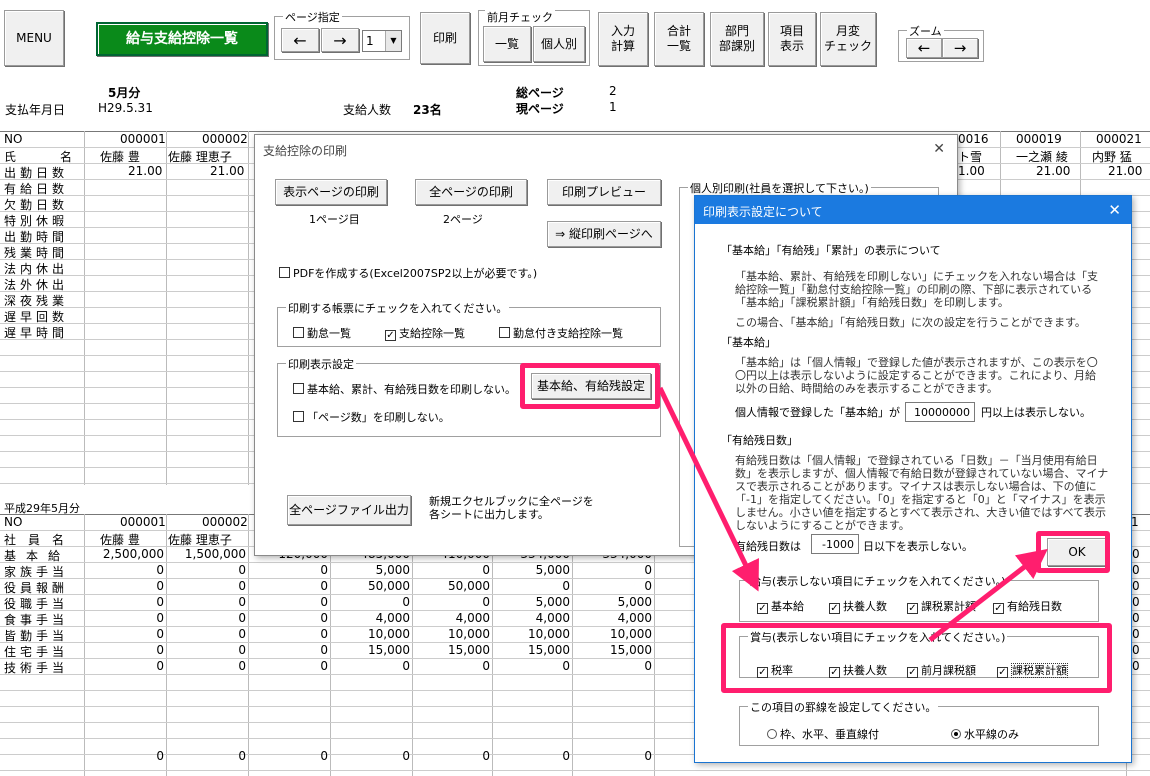 The image size is (1150, 776). I want to click on arrow-to-salary-group, so click(708, 489).